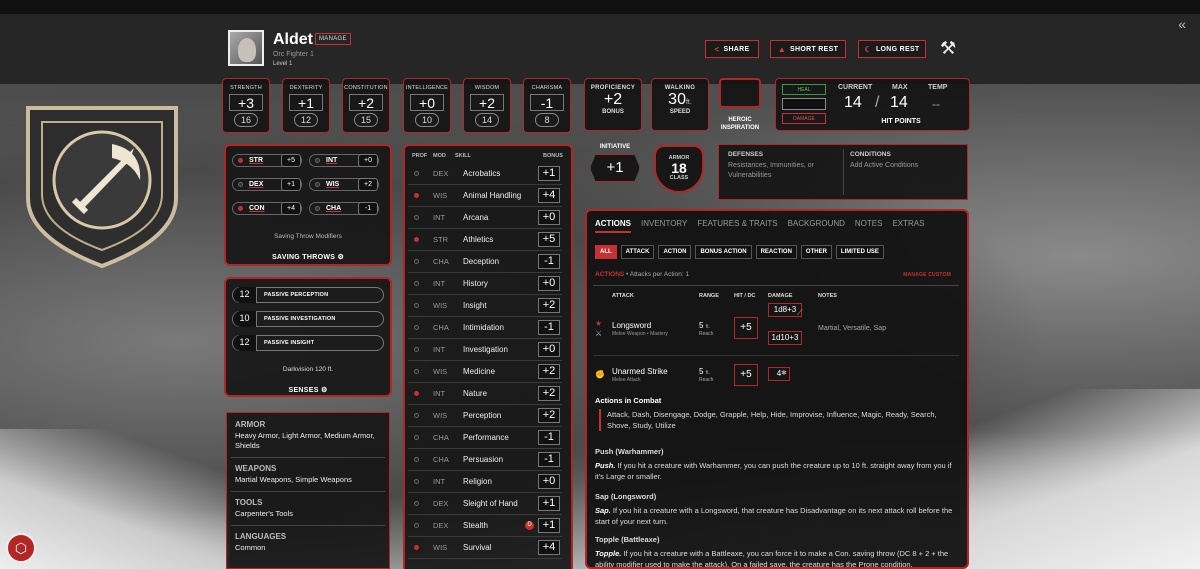 This screenshot has height=569, width=1200. What do you see at coordinates (485, 372) in the screenshot?
I see `skill-row: WIS Medicine +2` at bounding box center [485, 372].